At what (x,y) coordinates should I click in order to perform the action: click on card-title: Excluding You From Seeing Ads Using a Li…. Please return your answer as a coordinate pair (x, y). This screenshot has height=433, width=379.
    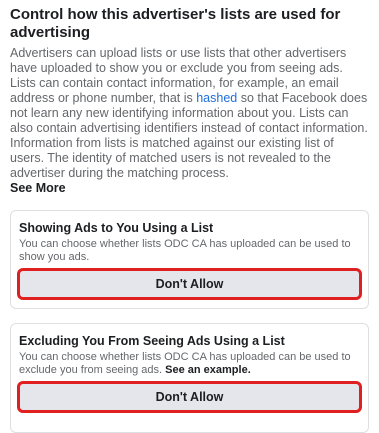
    Looking at the image, I should click on (152, 341).